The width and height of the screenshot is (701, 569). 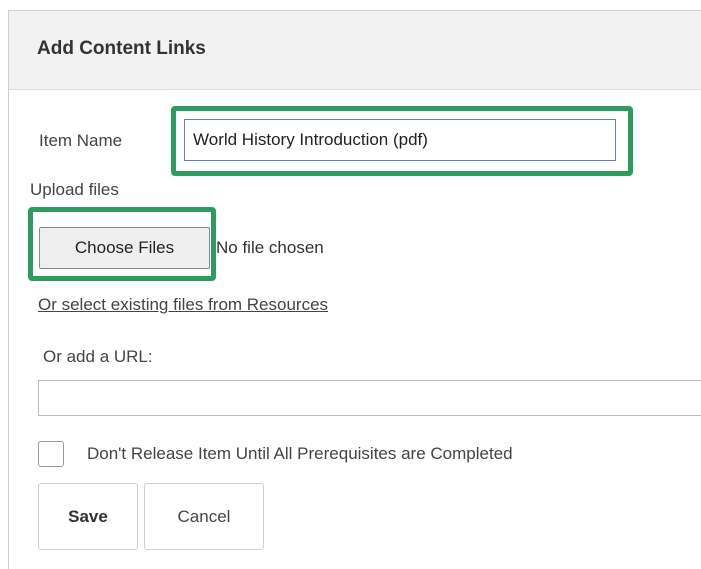 What do you see at coordinates (121, 48) in the screenshot?
I see `panel-title: Add Content Links` at bounding box center [121, 48].